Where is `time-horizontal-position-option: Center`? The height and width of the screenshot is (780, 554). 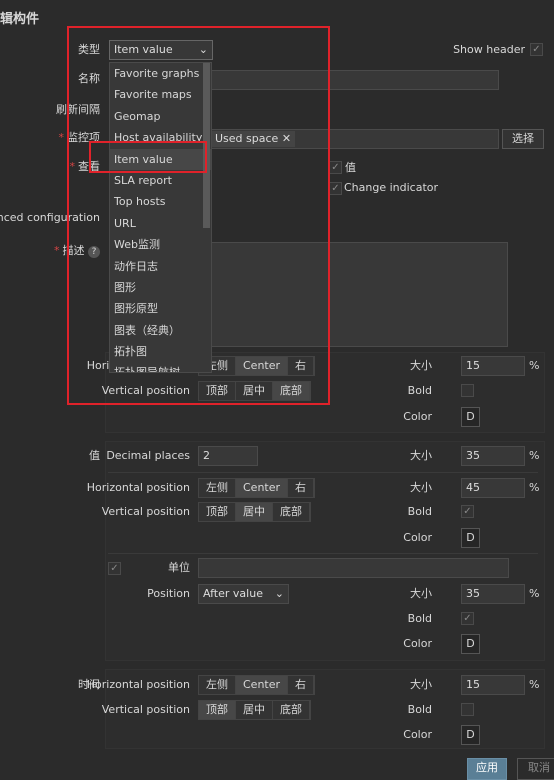
time-horizontal-position-option: Center is located at coordinates (262, 685).